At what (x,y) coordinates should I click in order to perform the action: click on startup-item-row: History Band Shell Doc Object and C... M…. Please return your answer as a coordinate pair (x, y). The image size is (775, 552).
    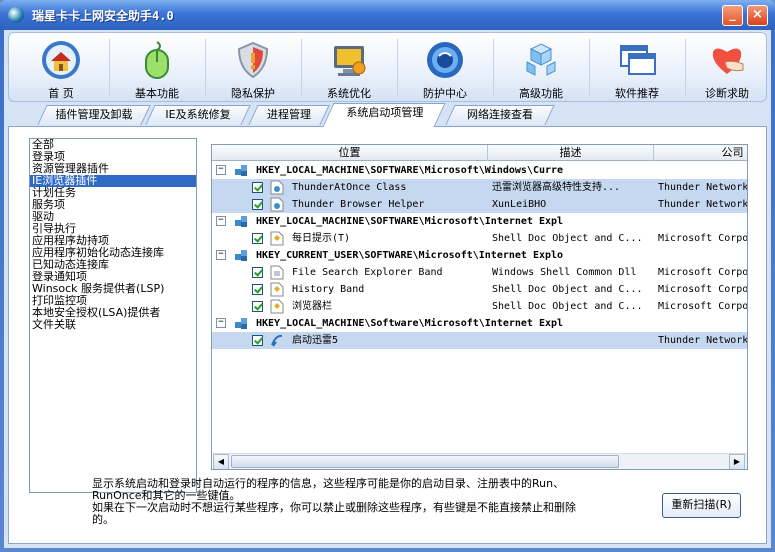
    Looking at the image, I should click on (480, 289).